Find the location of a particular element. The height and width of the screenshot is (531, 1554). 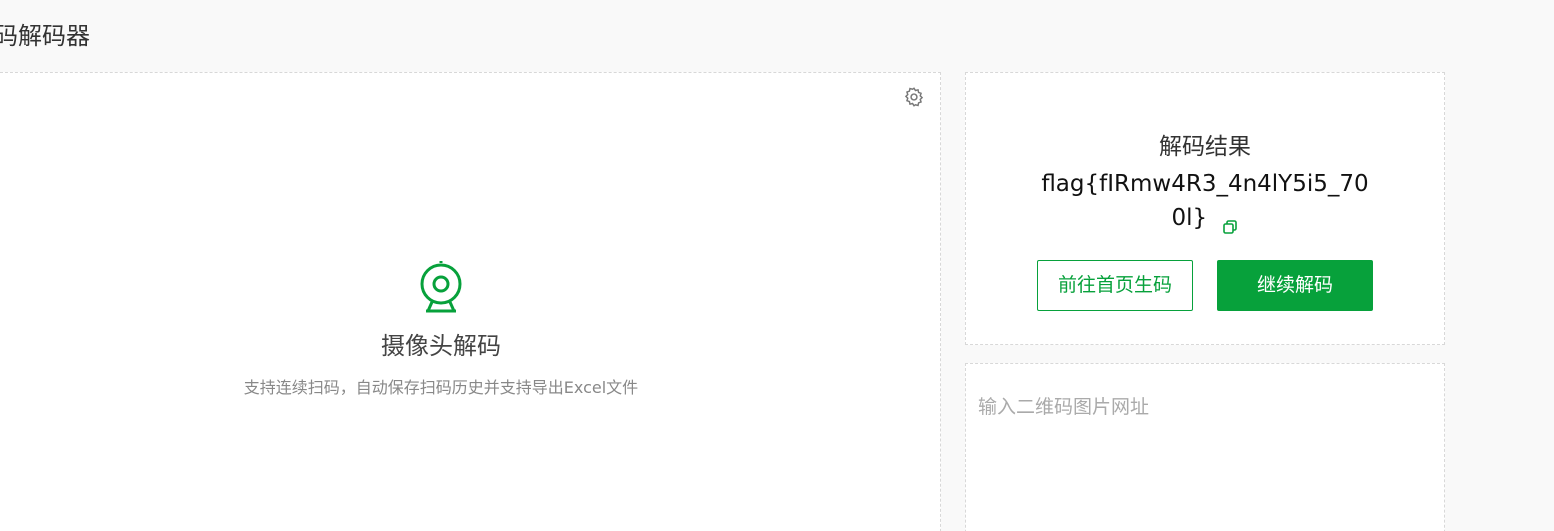

result-actions: 前往首页生码 继续解码 is located at coordinates (1205, 285).